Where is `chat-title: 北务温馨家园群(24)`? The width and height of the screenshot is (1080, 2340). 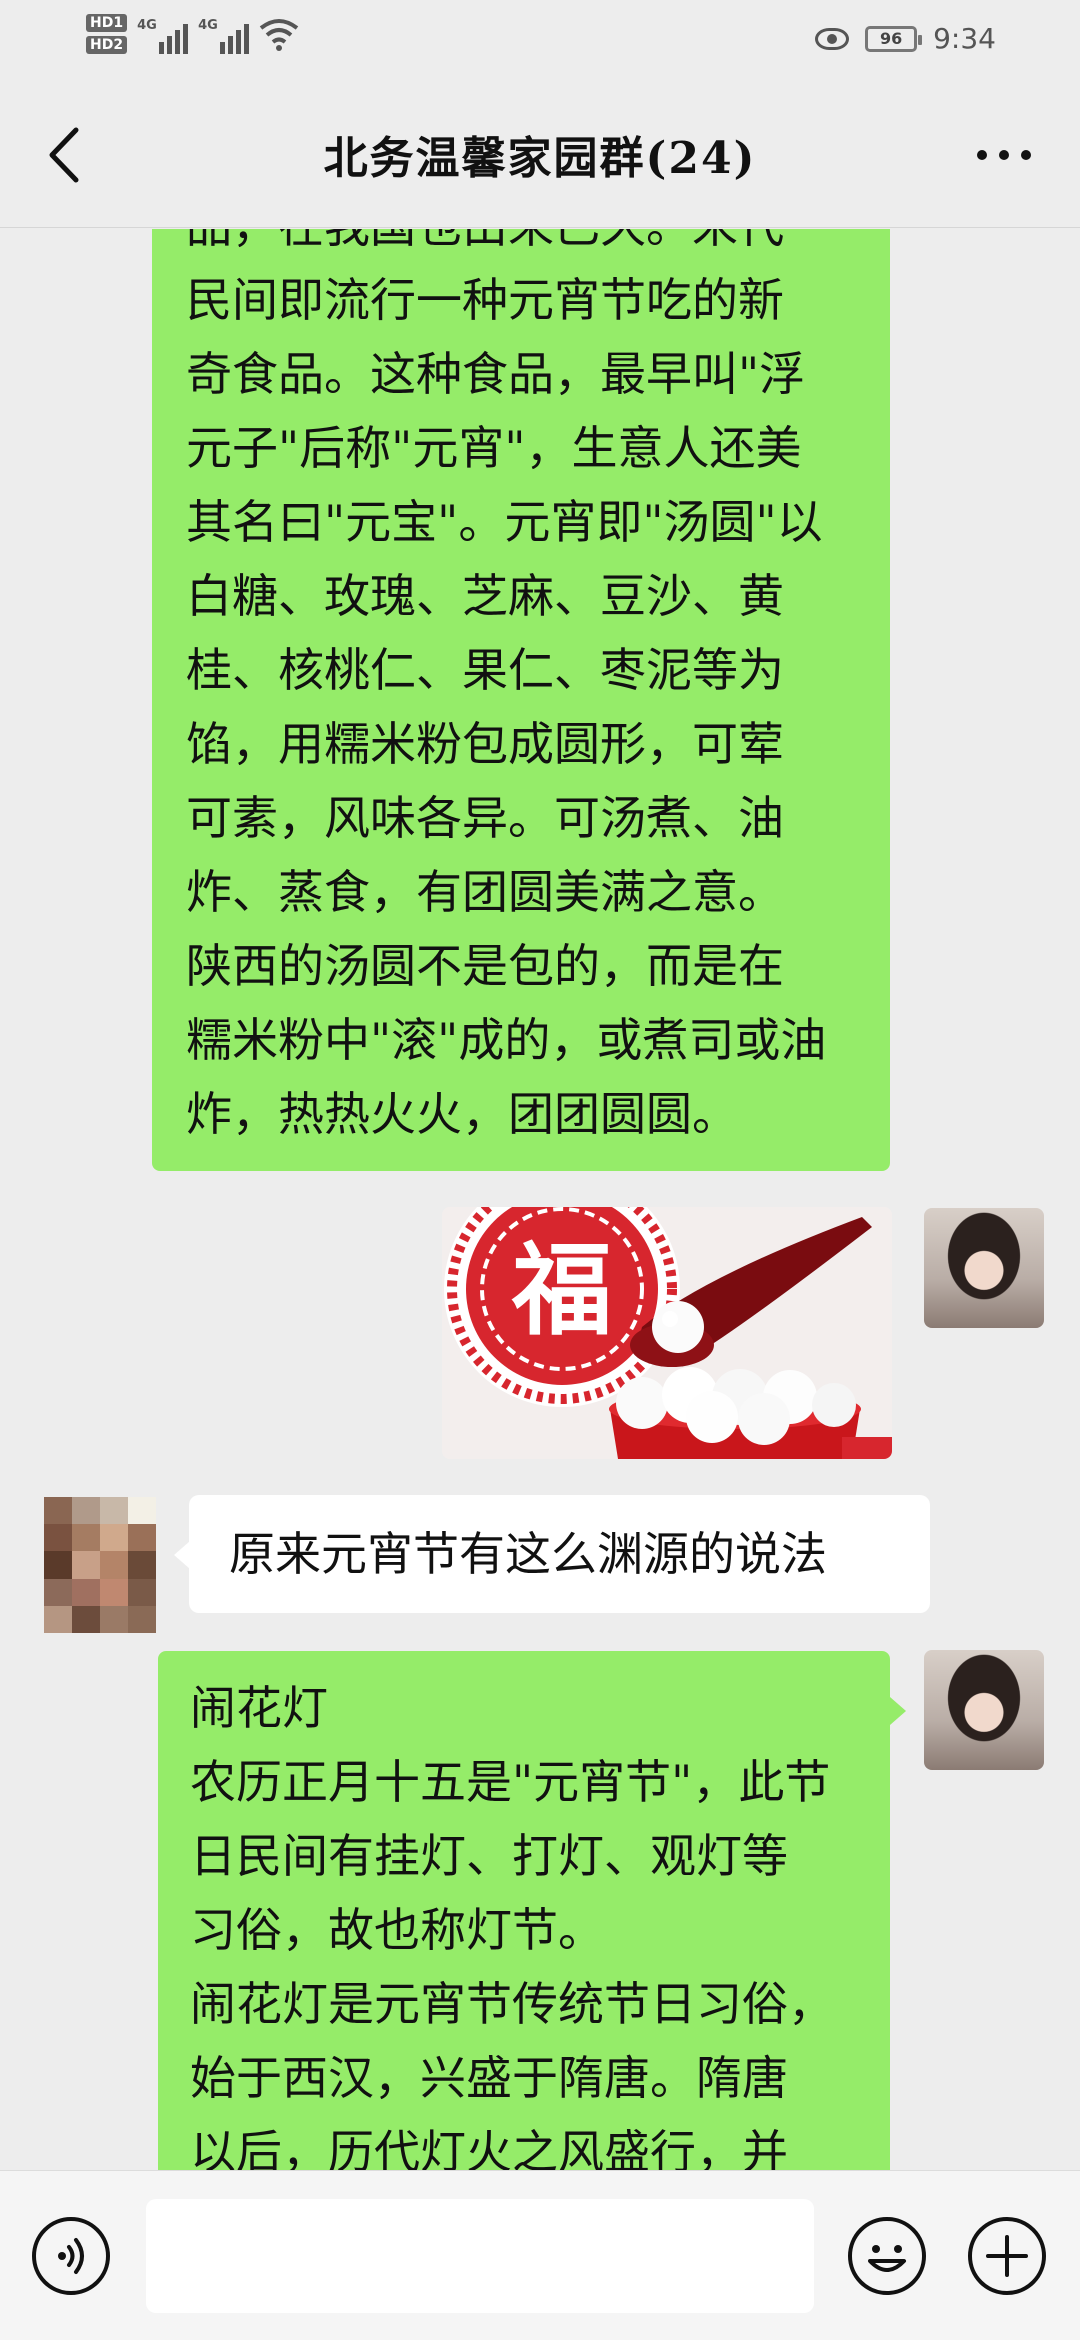 chat-title: 北务温馨家园群(24) is located at coordinates (540, 158).